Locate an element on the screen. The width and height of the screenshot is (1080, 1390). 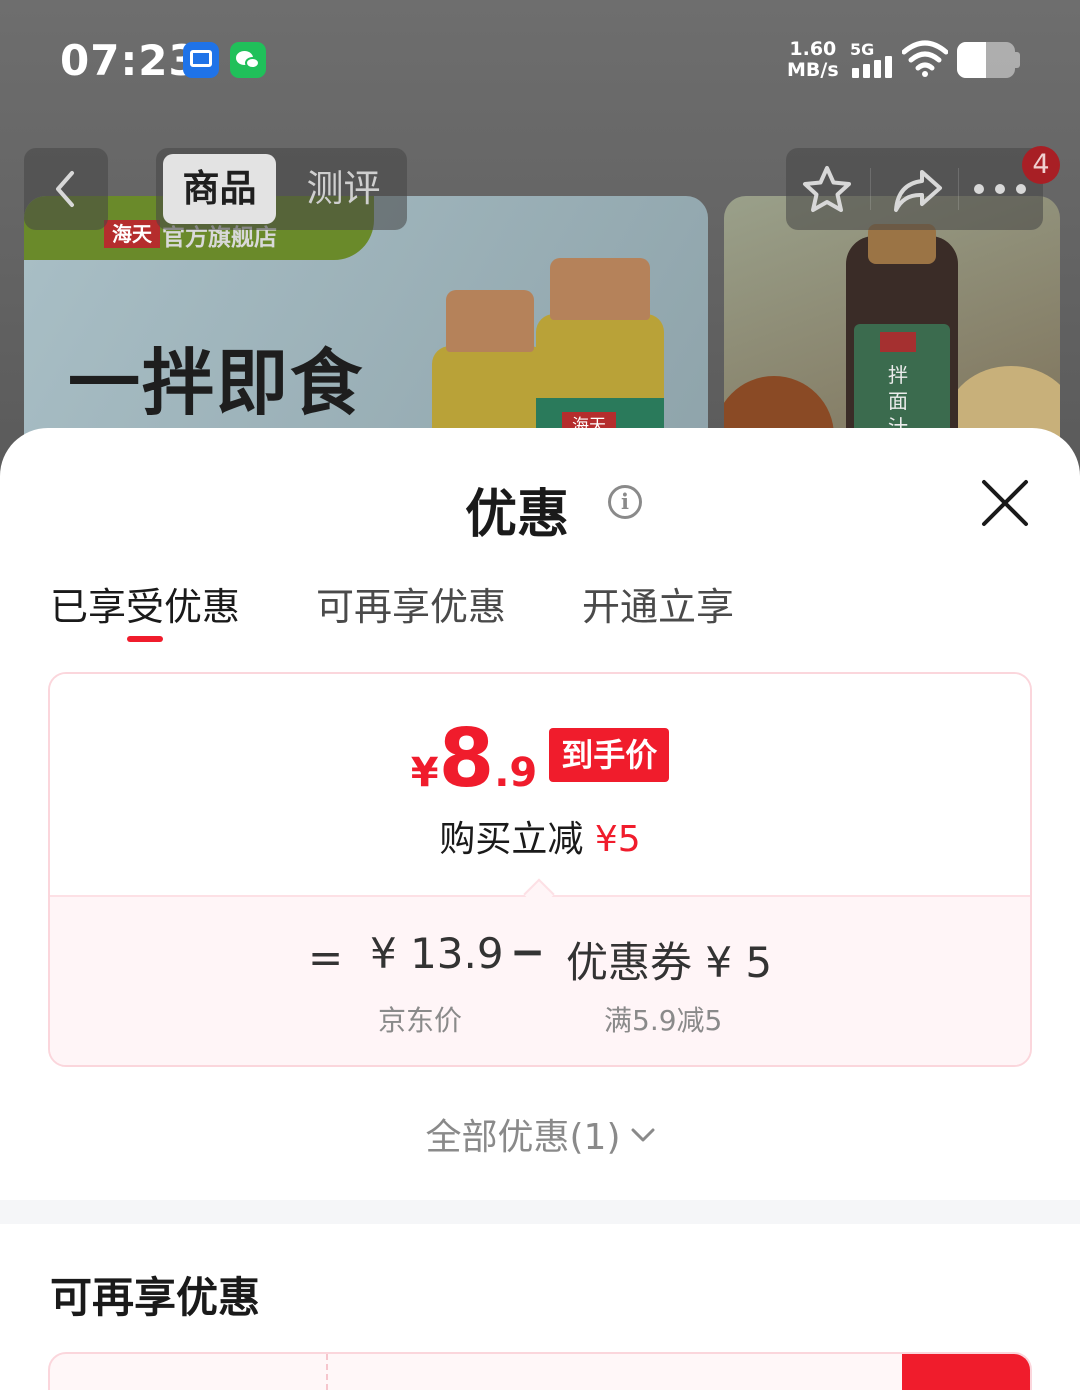
tab-enjoyed-discounts: 已享受优惠 is located at coordinates (145, 603).